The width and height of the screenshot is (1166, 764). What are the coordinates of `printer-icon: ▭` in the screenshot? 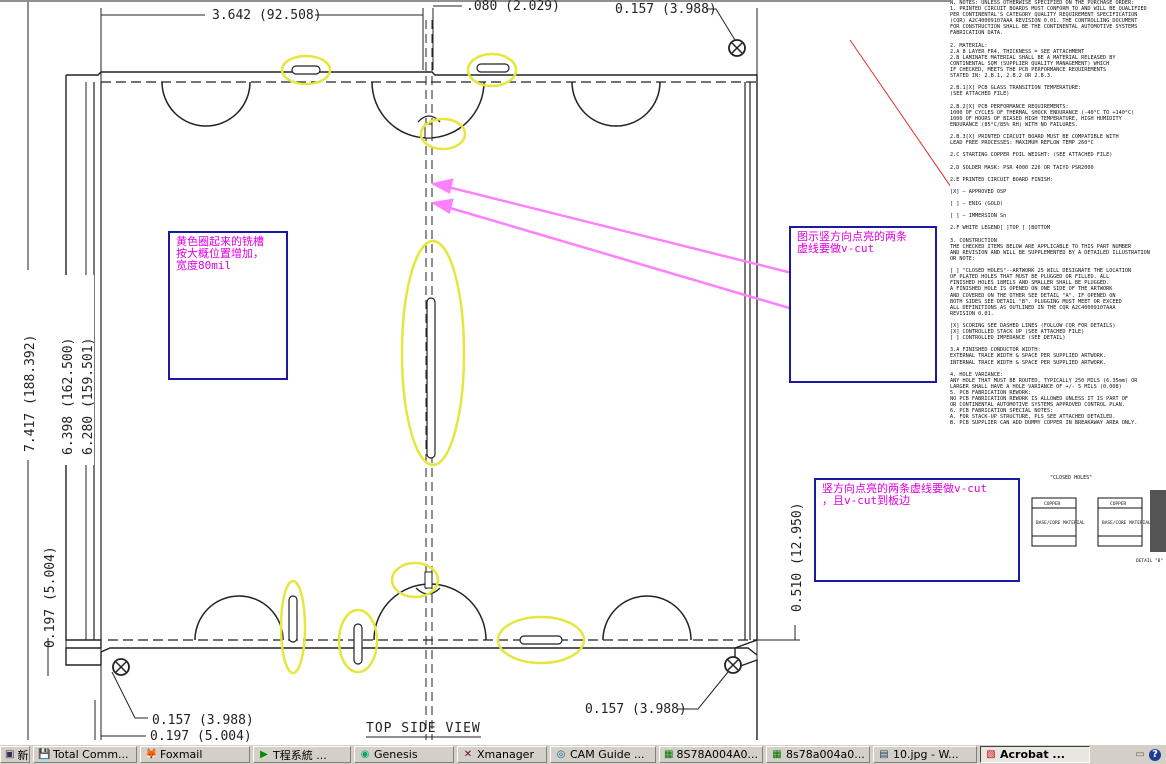 It's located at (1140, 755).